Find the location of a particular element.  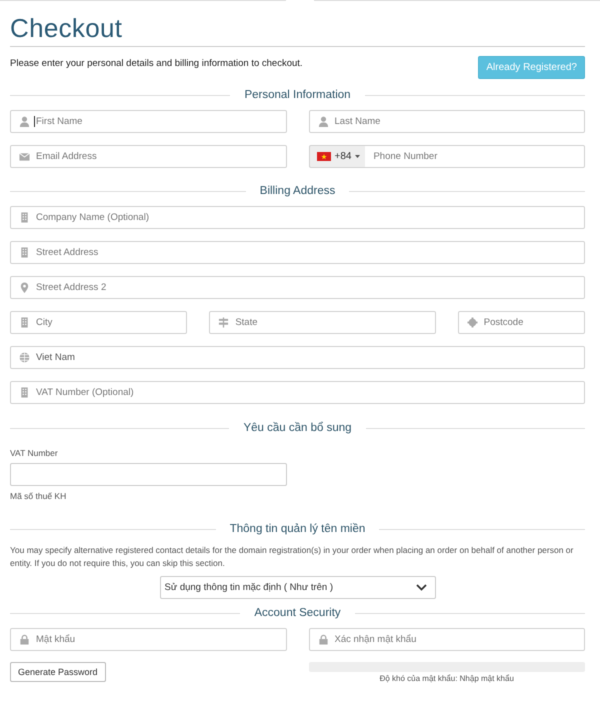

vat-number-field is located at coordinates (148, 474).